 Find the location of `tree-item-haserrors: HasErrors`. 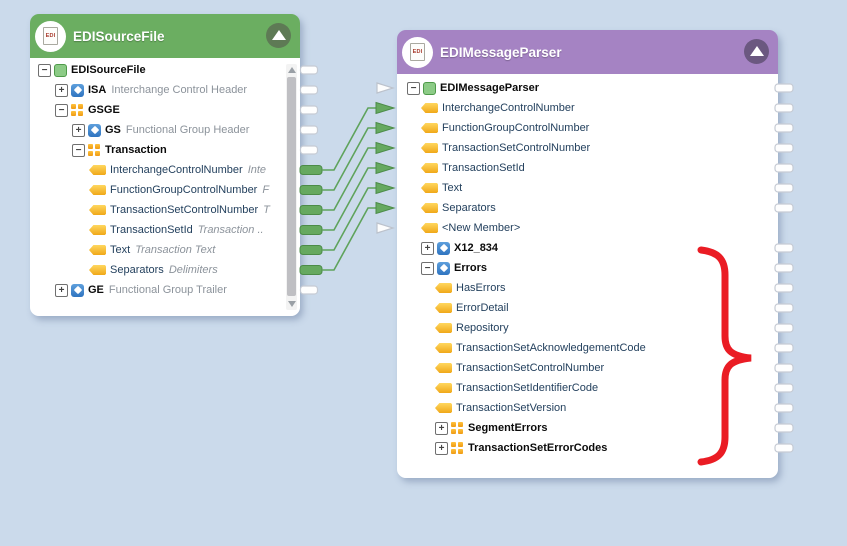

tree-item-haserrors: HasErrors is located at coordinates (585, 288).